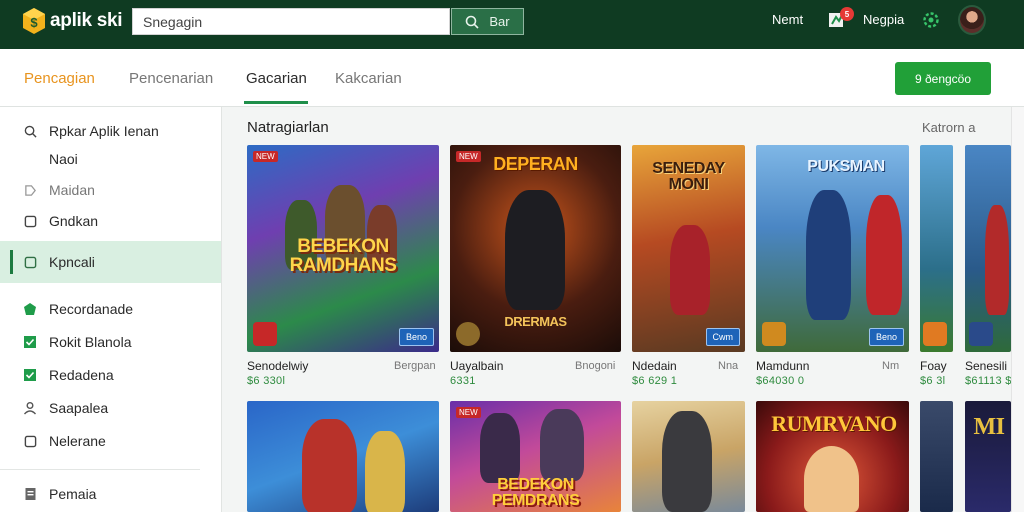 Image resolution: width=1024 pixels, height=512 pixels. I want to click on logo-icon: $, so click(34, 21).